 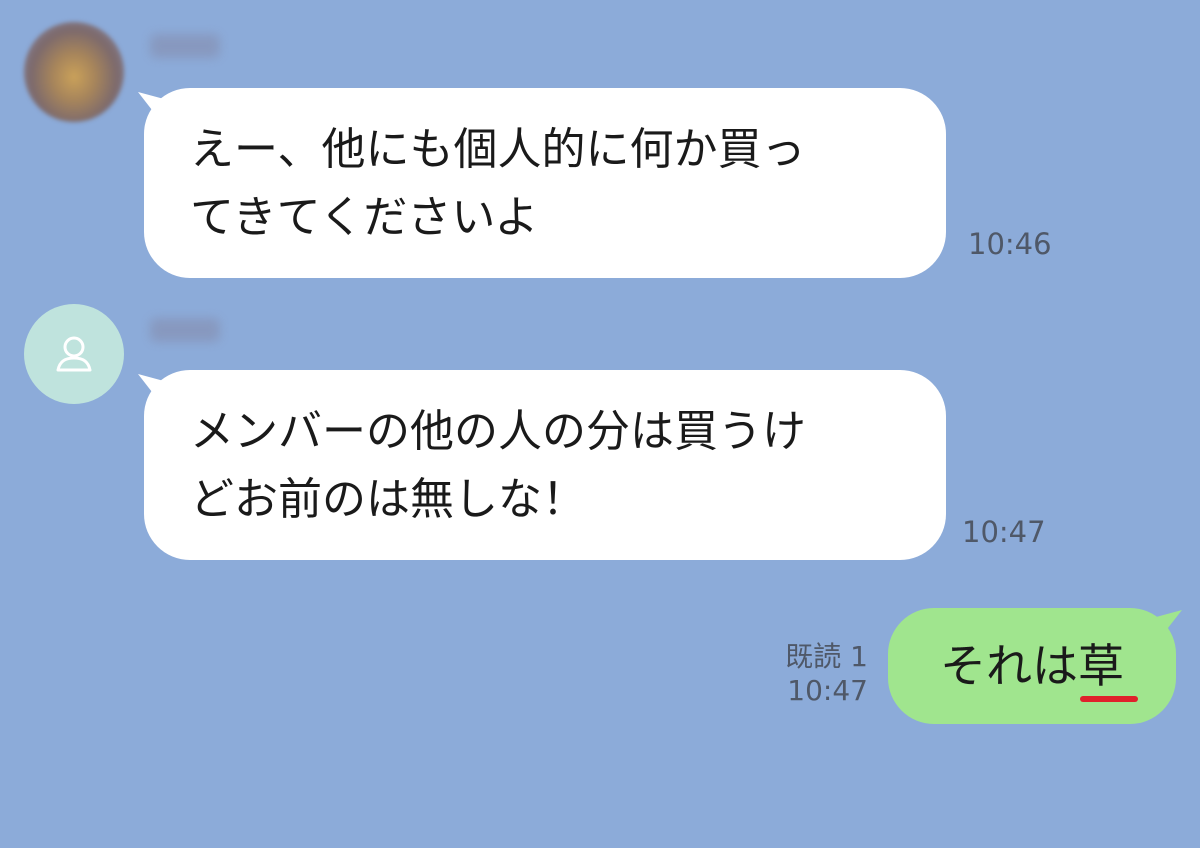 I want to click on sender-avatar-photo, so click(x=74, y=72).